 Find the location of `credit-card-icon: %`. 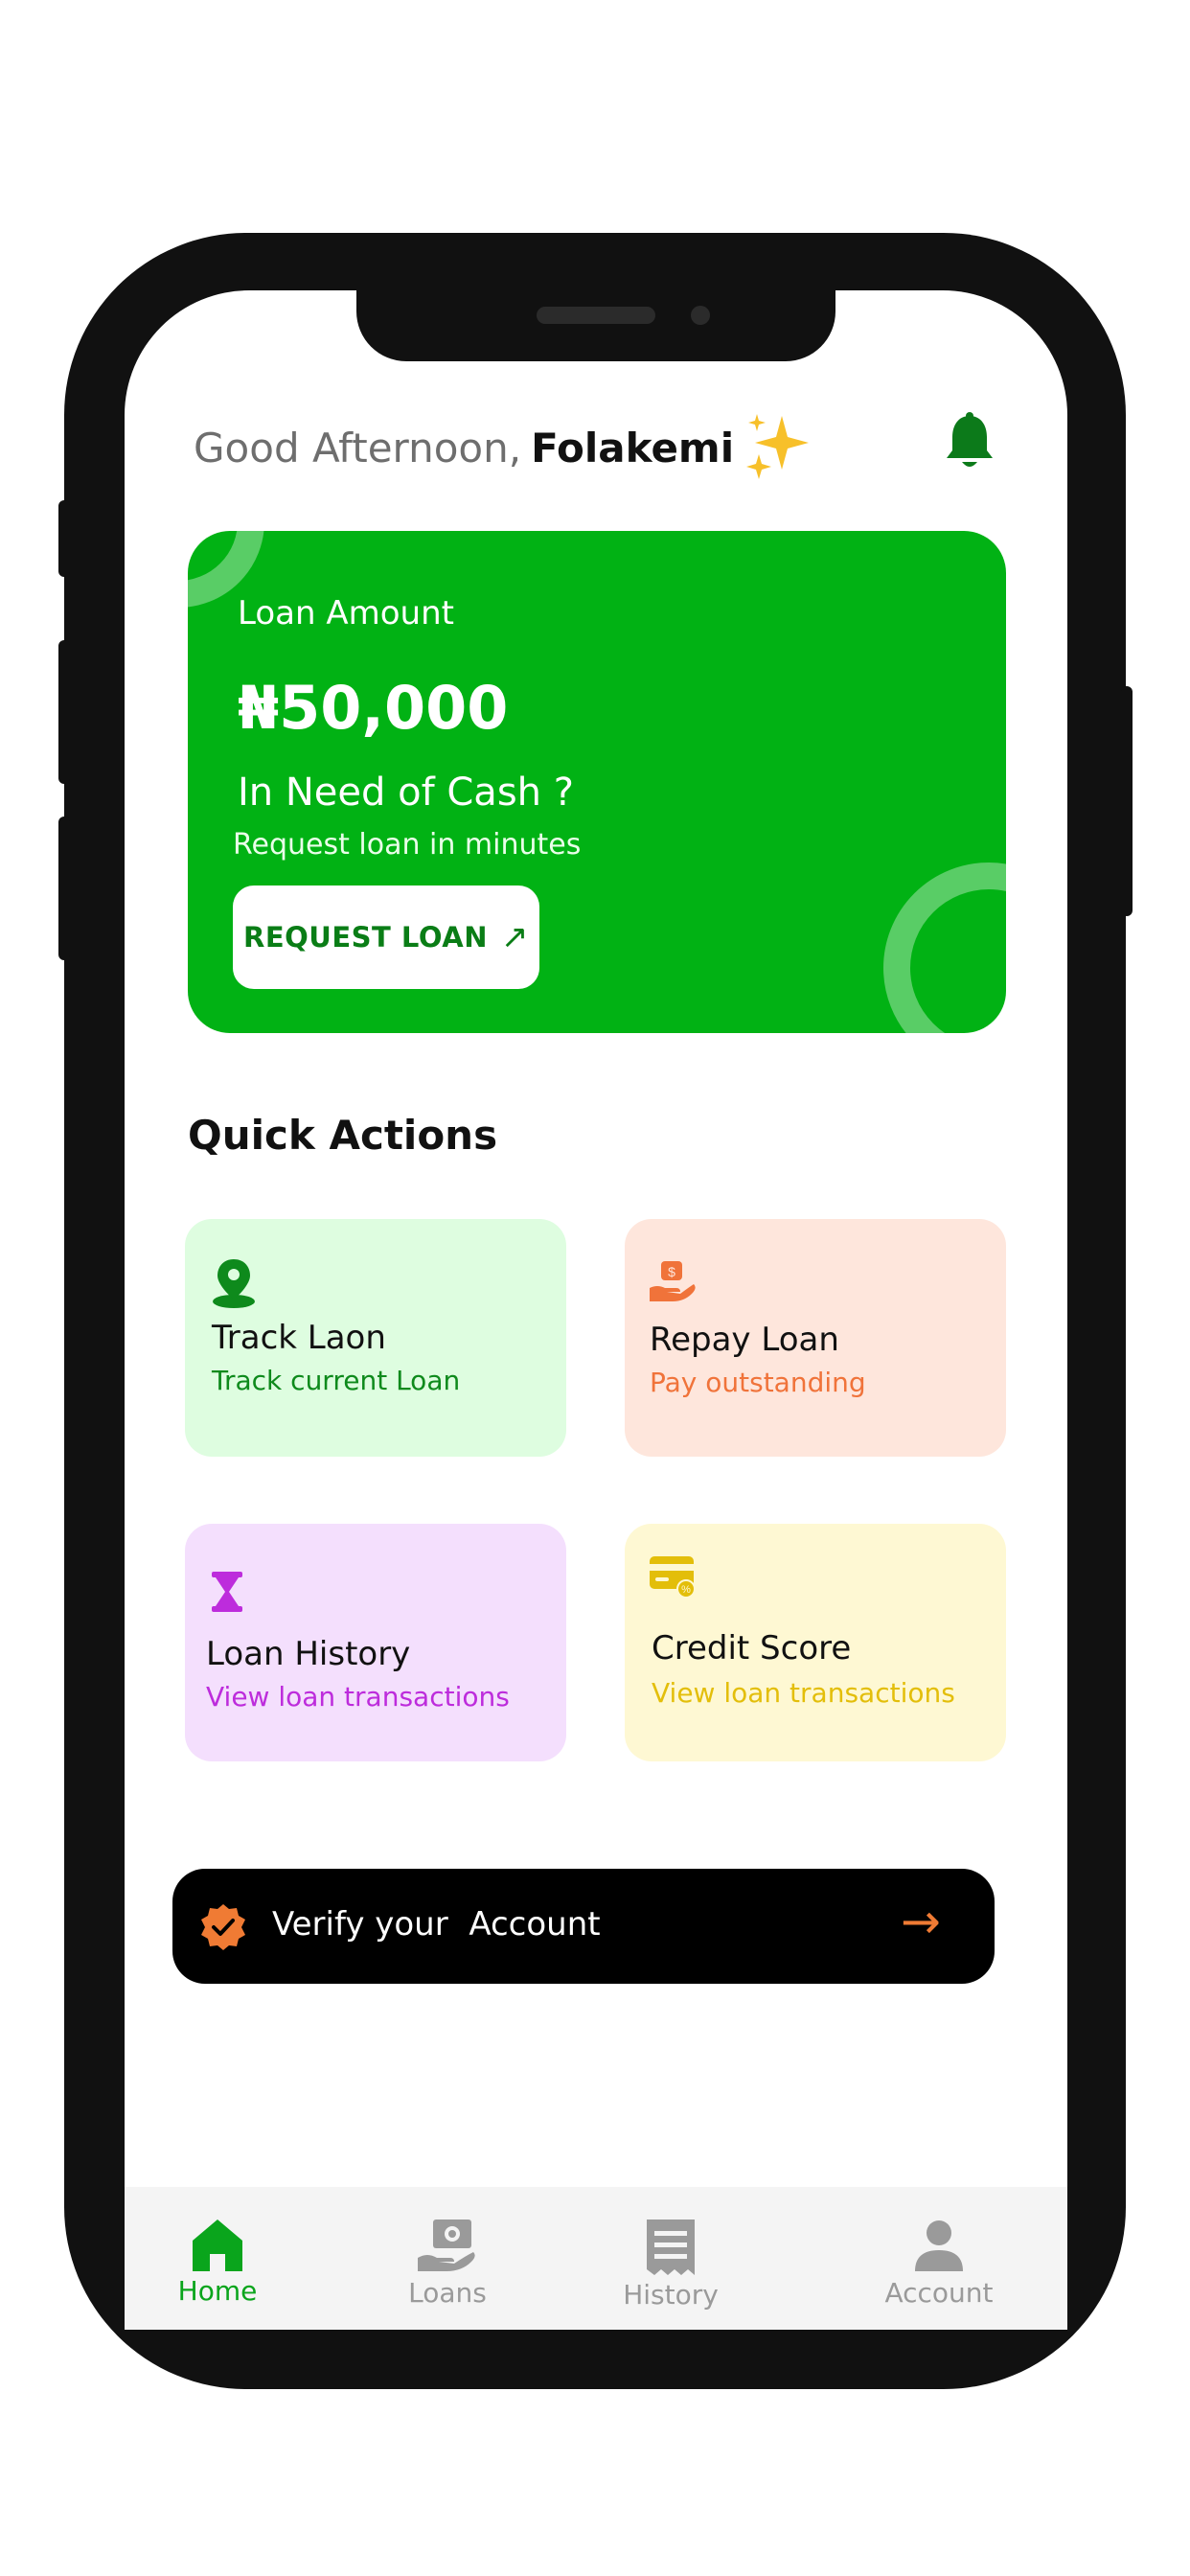

credit-card-icon: % is located at coordinates (673, 1577).